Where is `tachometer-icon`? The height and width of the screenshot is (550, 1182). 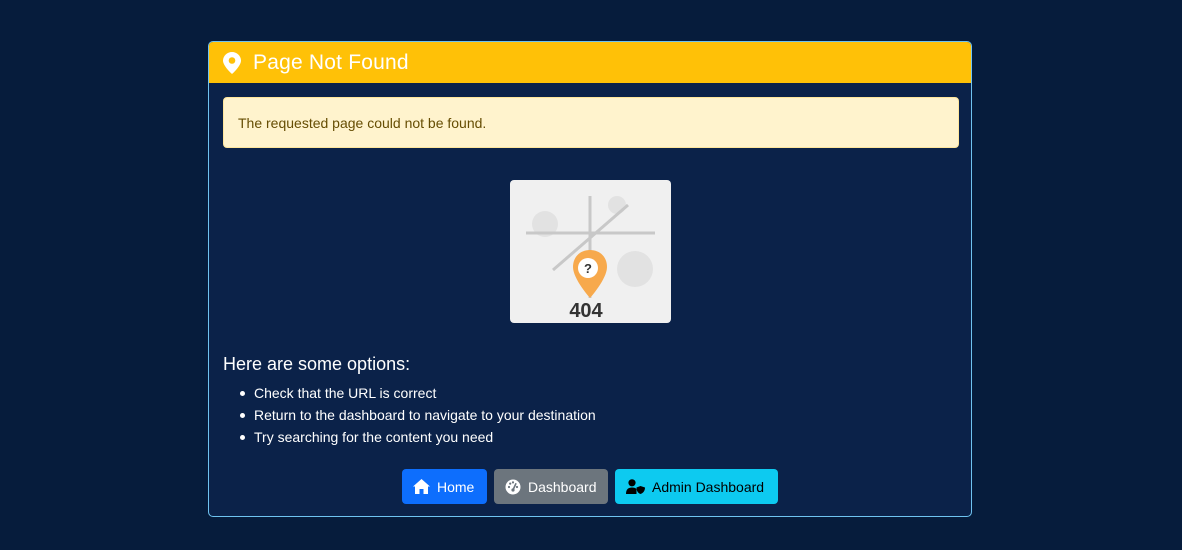
tachometer-icon is located at coordinates (513, 487).